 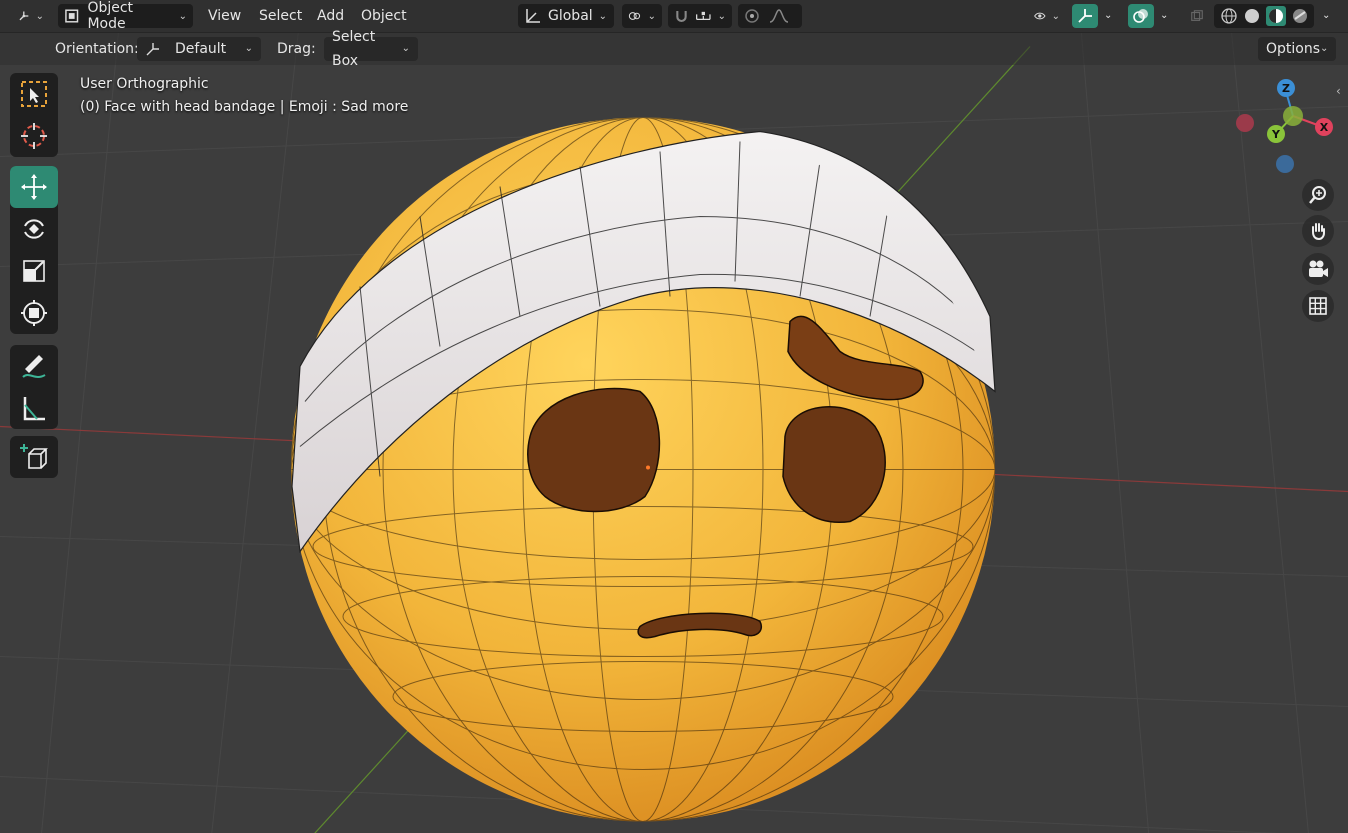 I want to click on tool-rotate, so click(x=34, y=229).